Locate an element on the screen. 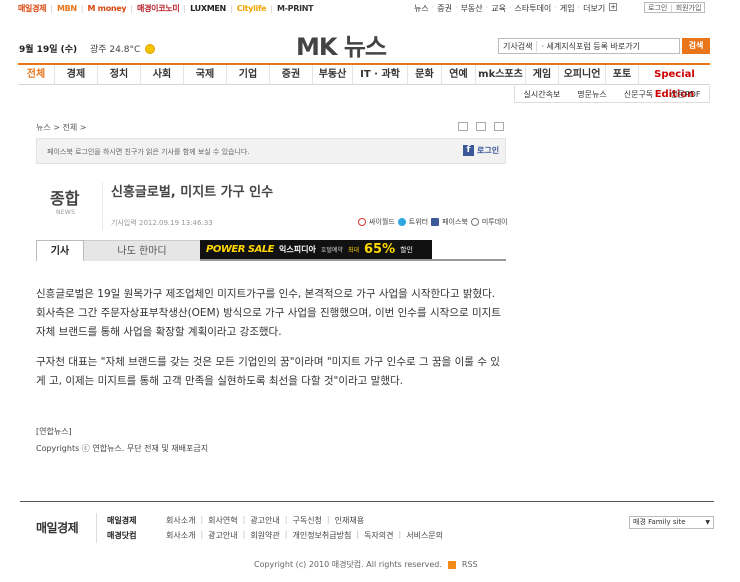  print-icon is located at coordinates (463, 126).